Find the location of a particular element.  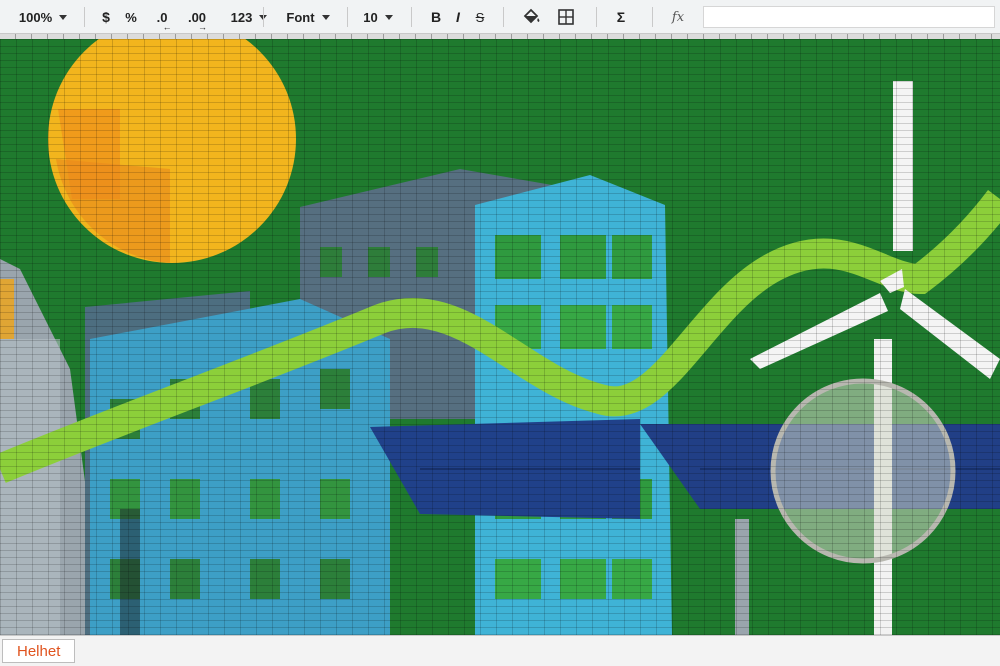

paint-bucket-icon is located at coordinates (531, 16).